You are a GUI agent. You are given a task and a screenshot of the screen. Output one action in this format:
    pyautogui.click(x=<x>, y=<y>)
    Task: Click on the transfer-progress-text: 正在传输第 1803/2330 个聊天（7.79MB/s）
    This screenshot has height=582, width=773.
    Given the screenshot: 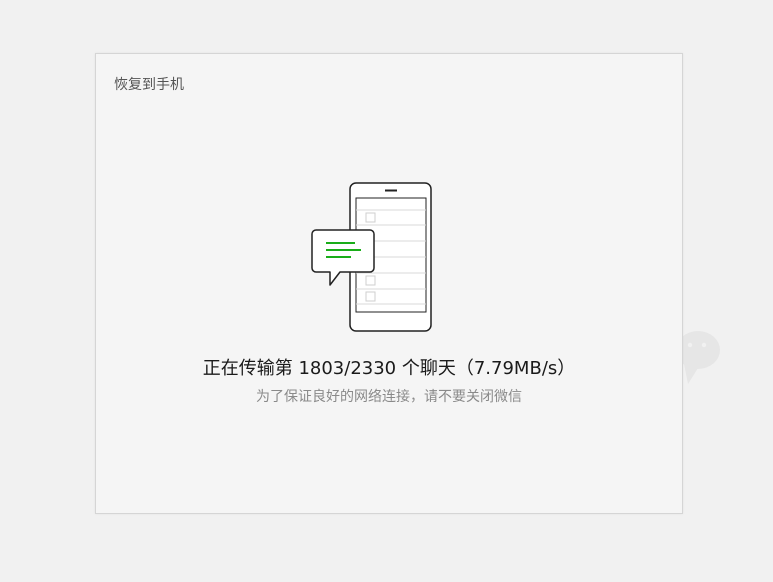 What is the action you would take?
    pyautogui.click(x=389, y=368)
    